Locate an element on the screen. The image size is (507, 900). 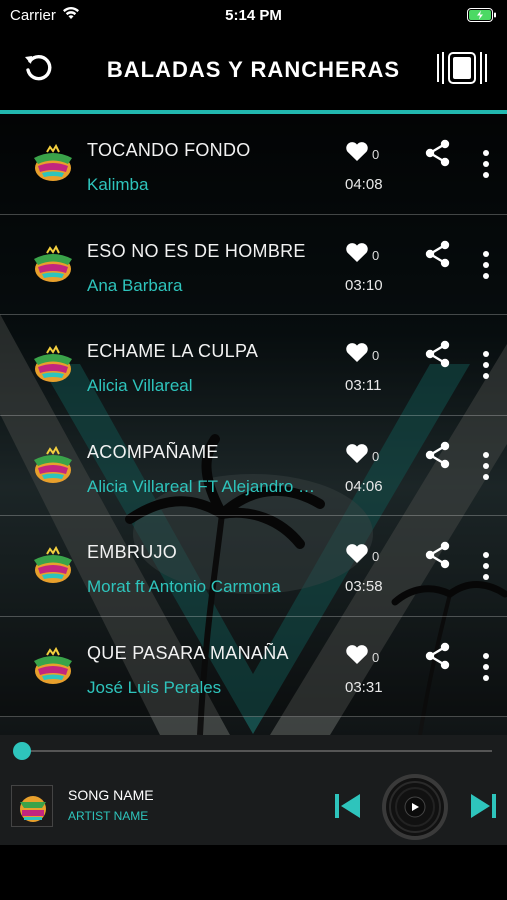
refresh-back-icon is located at coordinates (38, 68).